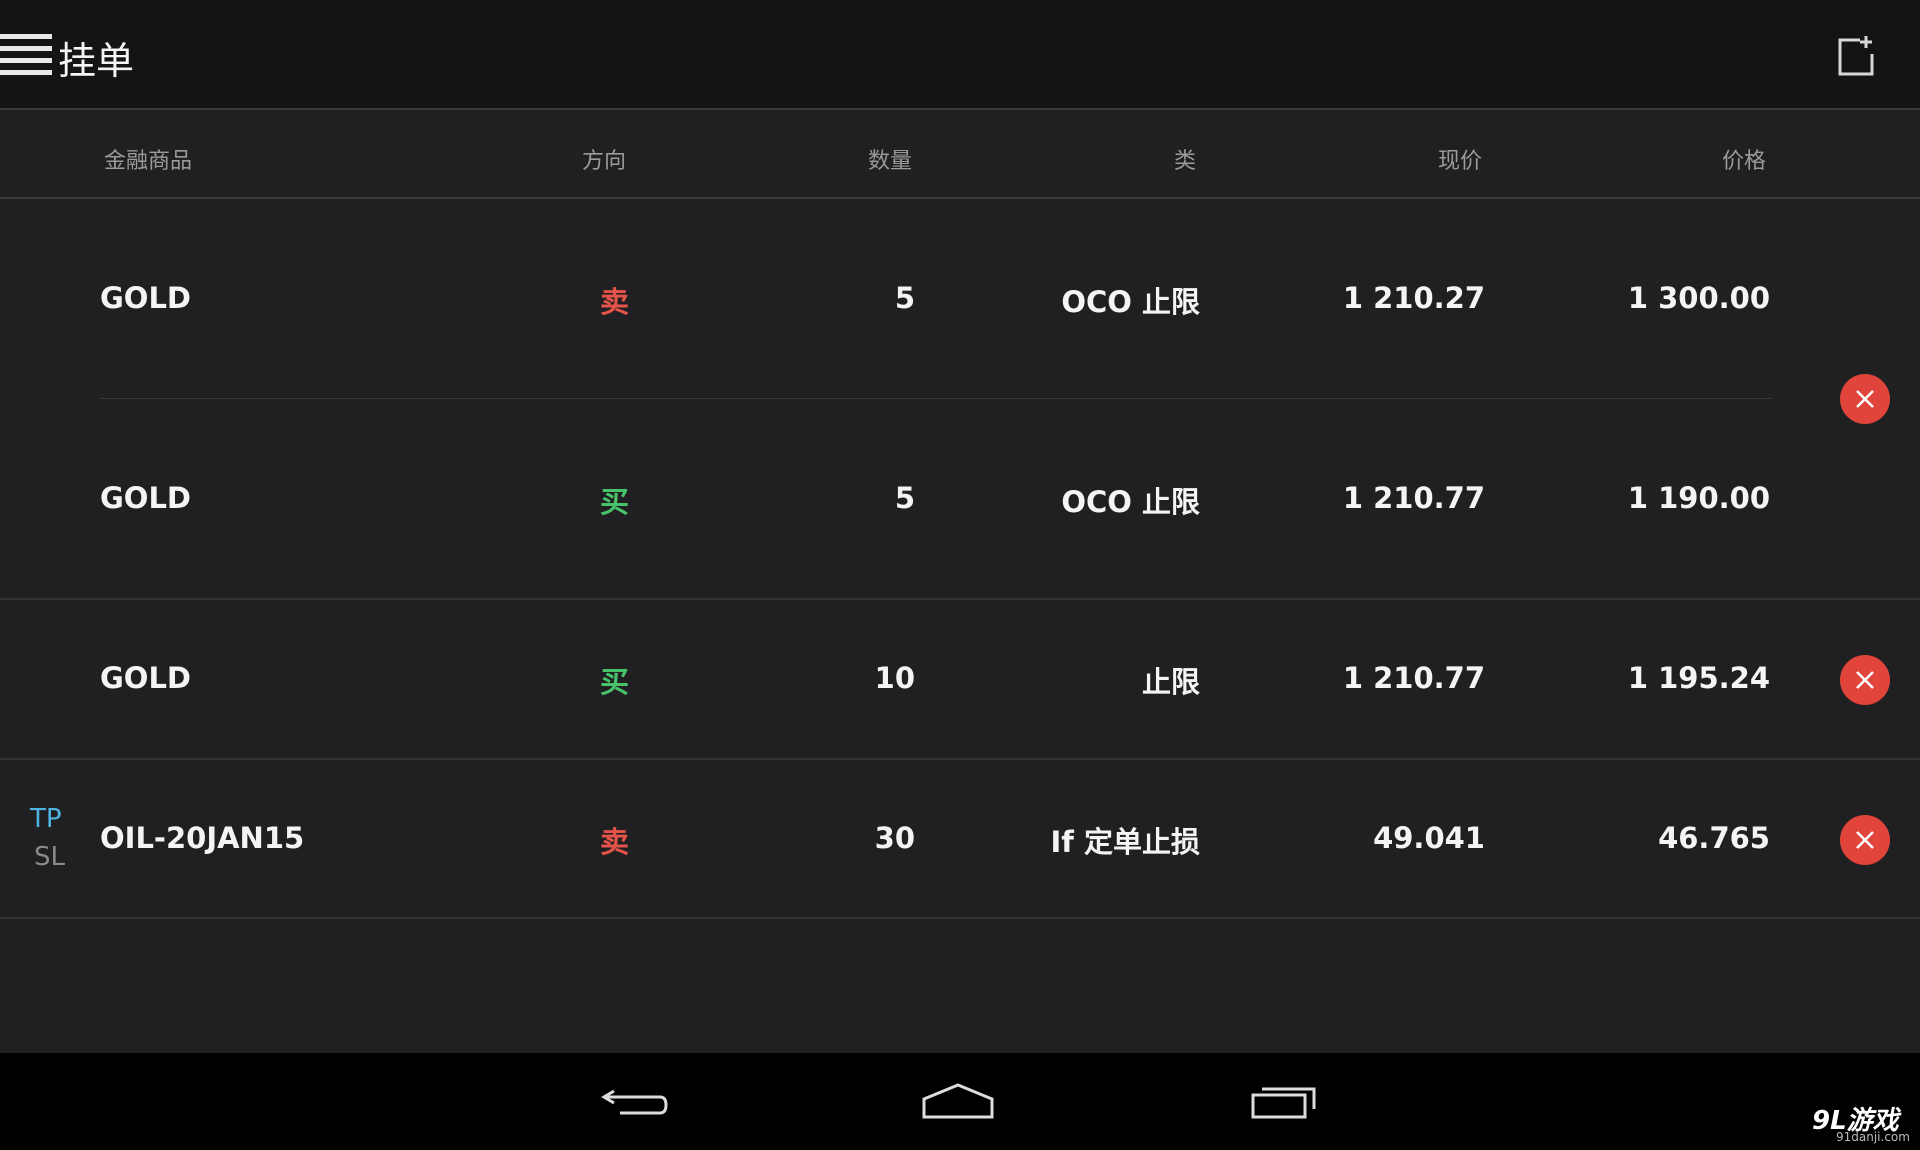 The width and height of the screenshot is (1920, 1150). Describe the element at coordinates (1698, 498) in the screenshot. I see `price-cell: 1 190.00` at that location.